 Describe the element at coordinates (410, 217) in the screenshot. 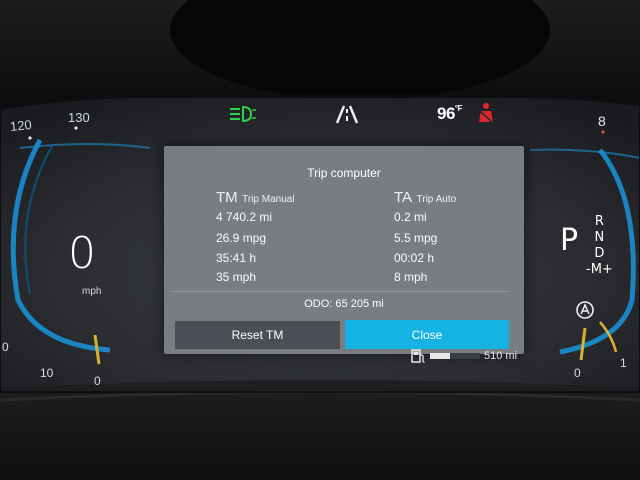

I see `trip-auto-distance: 0.2 mi` at that location.